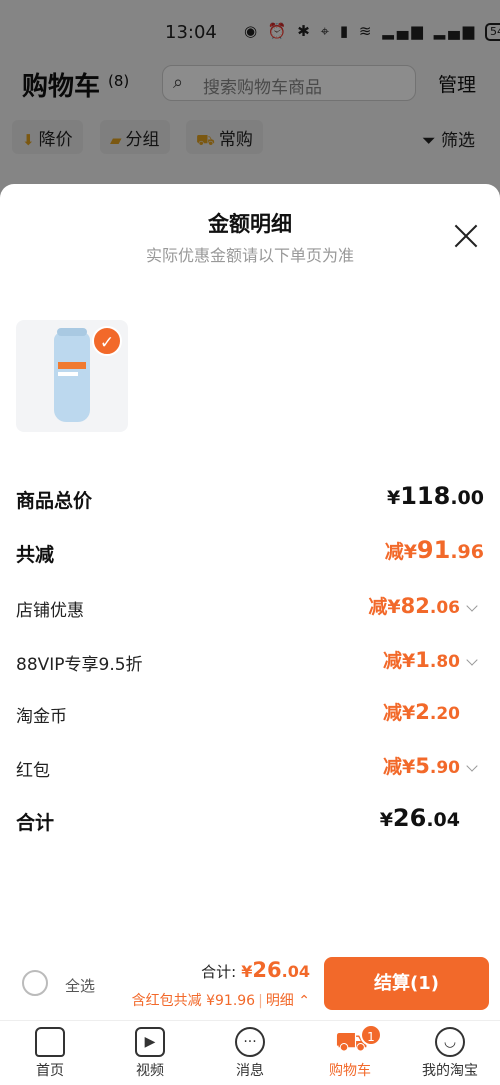 The width and height of the screenshot is (500, 1085). What do you see at coordinates (250, 556) in the screenshot?
I see `row-total-discount: 共减 减¥91.96` at bounding box center [250, 556].